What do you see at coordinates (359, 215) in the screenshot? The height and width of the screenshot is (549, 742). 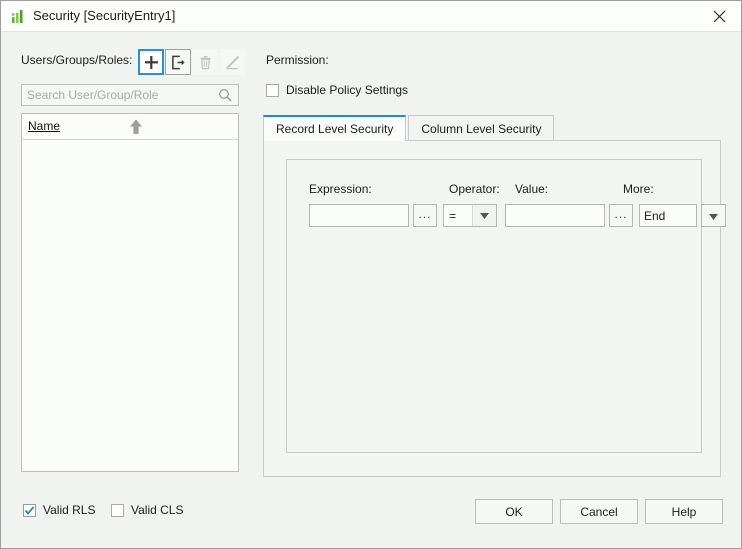 I see `expression-input` at bounding box center [359, 215].